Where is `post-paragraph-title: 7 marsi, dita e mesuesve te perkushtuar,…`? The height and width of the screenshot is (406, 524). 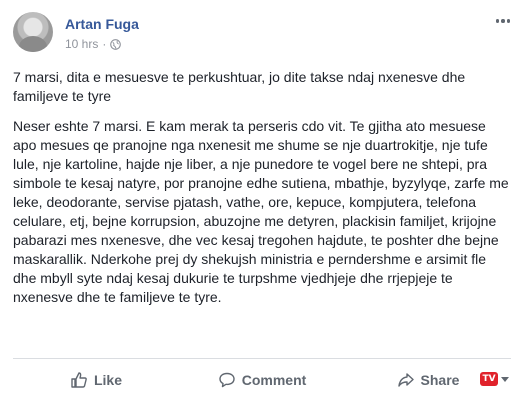
post-paragraph-title: 7 marsi, dita e mesuesve te perkushtuar,… is located at coordinates (239, 86).